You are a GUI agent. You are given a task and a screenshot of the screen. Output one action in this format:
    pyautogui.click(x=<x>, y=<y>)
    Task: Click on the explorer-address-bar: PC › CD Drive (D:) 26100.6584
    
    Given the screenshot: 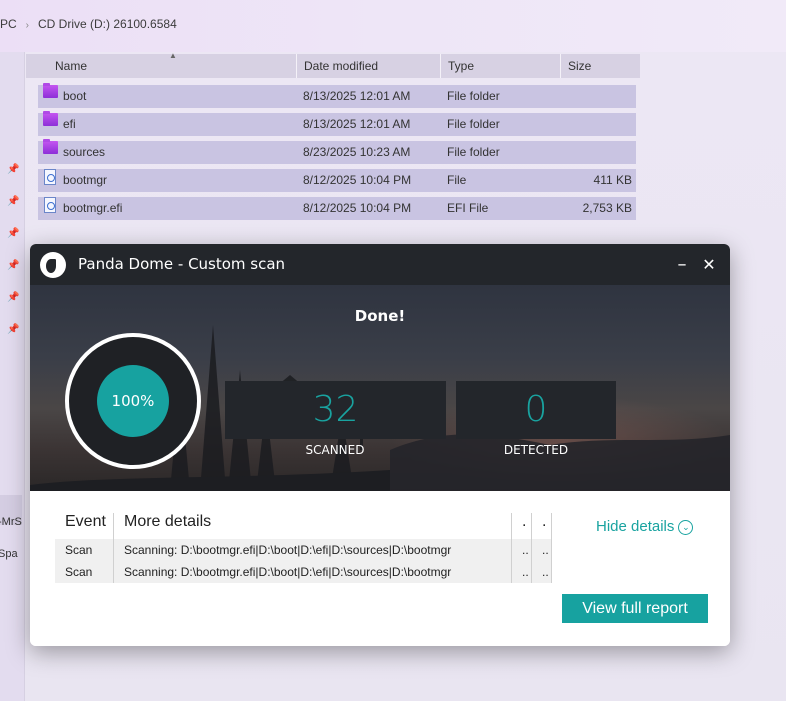 What is the action you would take?
    pyautogui.click(x=393, y=26)
    